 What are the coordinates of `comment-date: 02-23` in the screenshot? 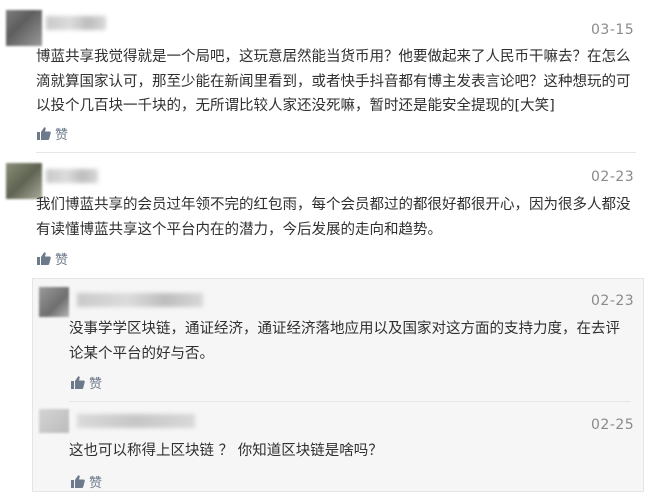 It's located at (613, 177).